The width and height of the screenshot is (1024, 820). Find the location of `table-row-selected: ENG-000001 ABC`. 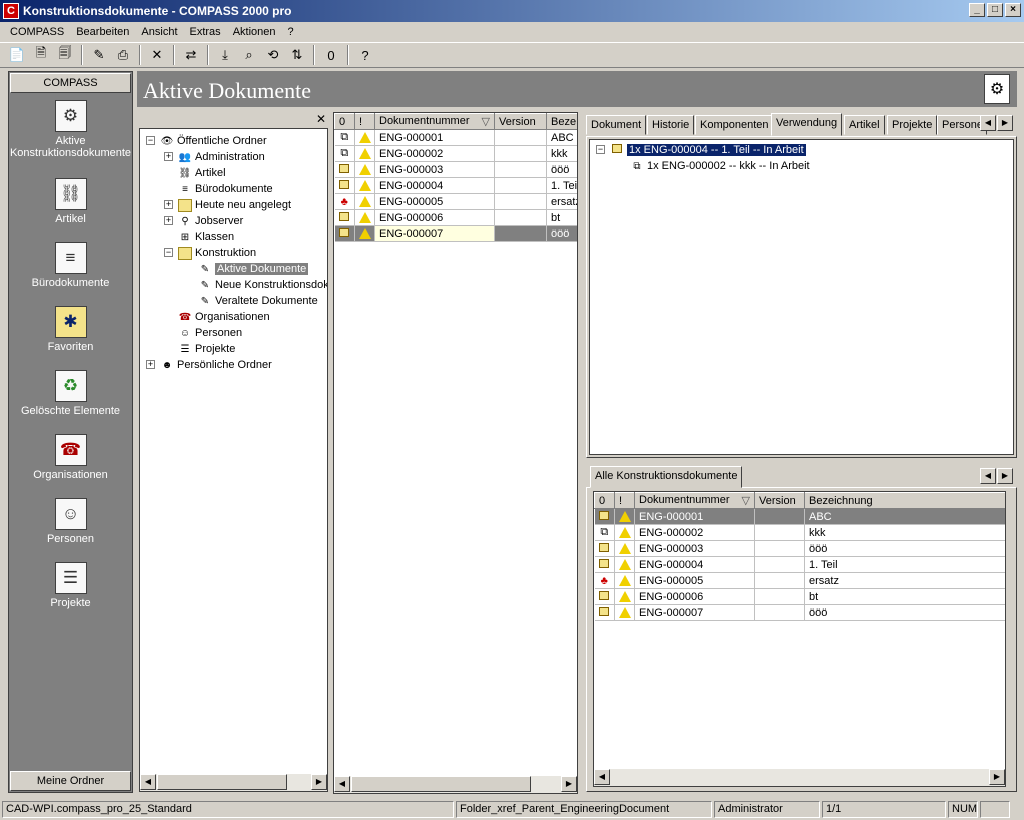

table-row-selected: ENG-000001 ABC is located at coordinates (799, 516).